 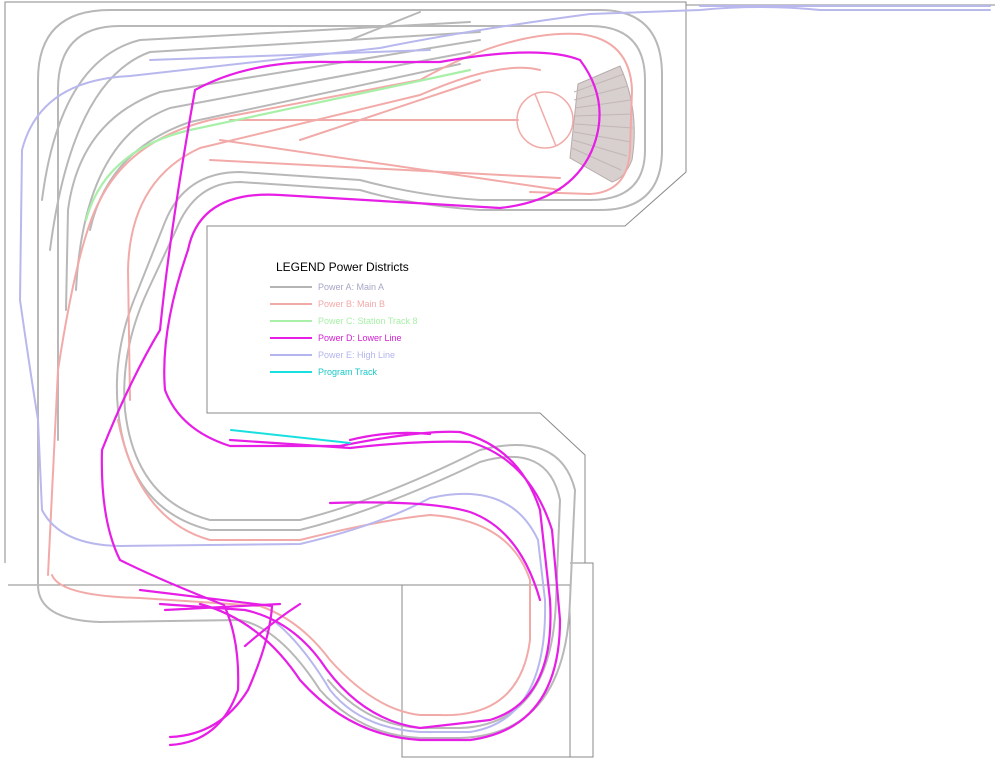 What do you see at coordinates (291, 355) in the screenshot?
I see `legend-swatch-power-e` at bounding box center [291, 355].